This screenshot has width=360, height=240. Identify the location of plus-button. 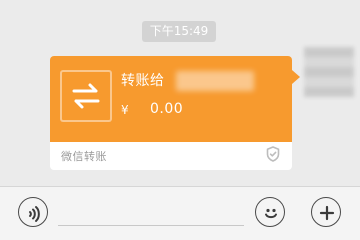
(326, 212).